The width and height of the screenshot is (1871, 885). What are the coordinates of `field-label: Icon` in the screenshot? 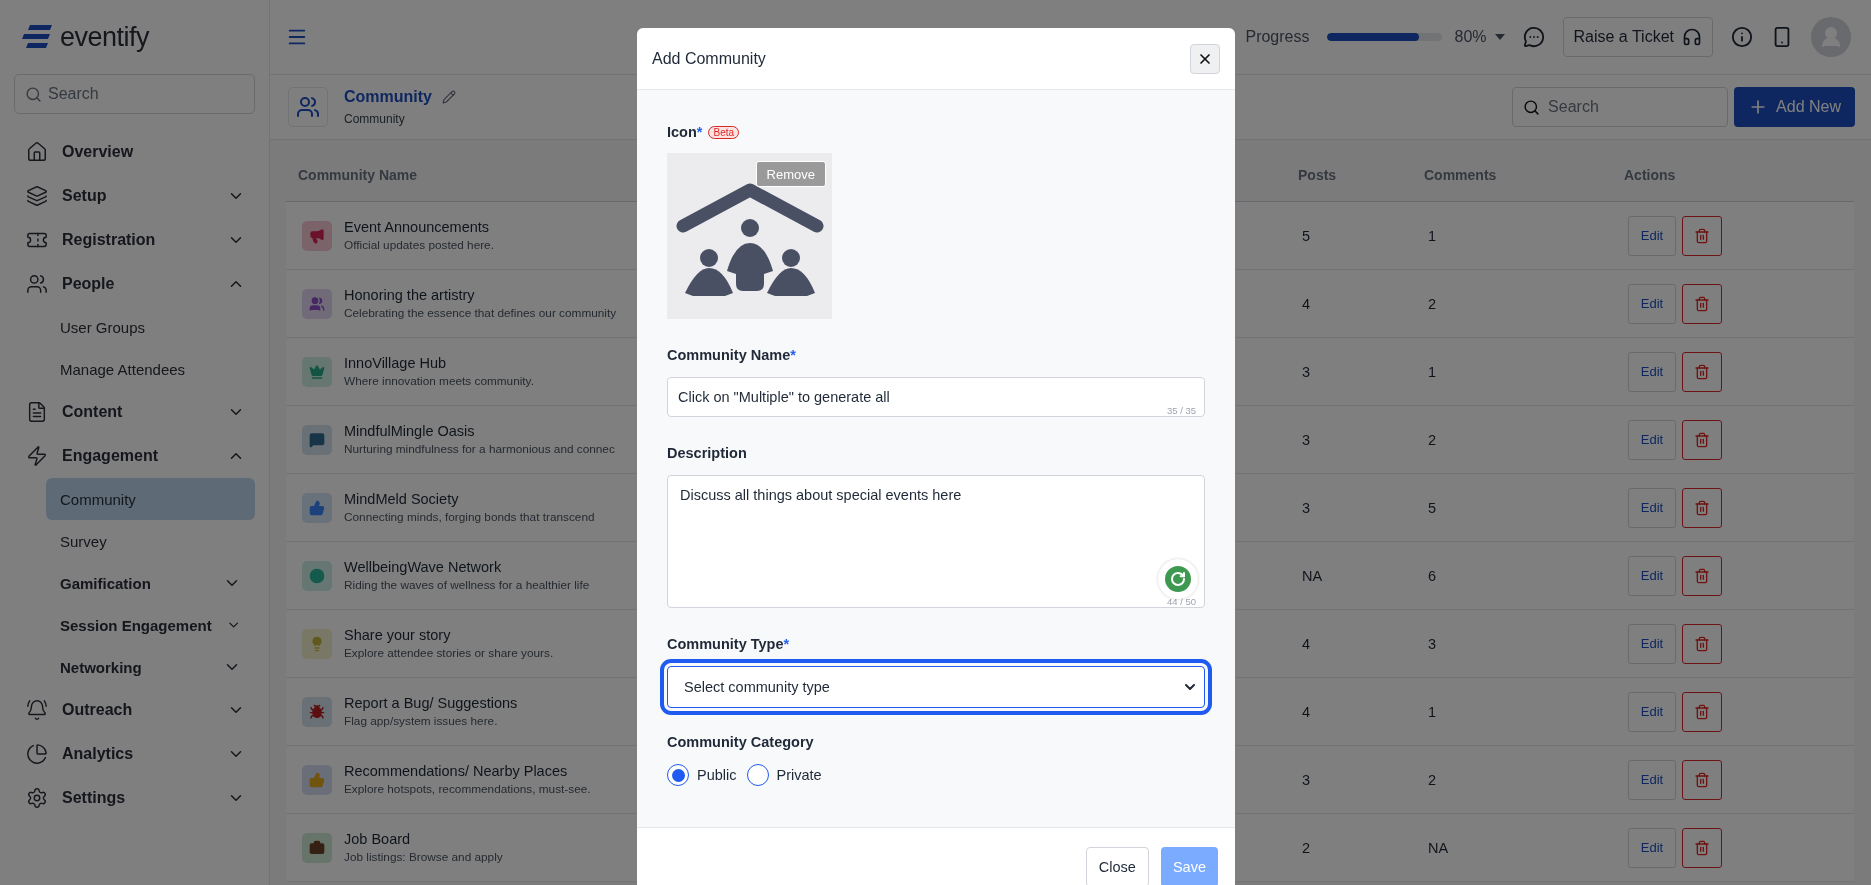 It's located at (682, 132).